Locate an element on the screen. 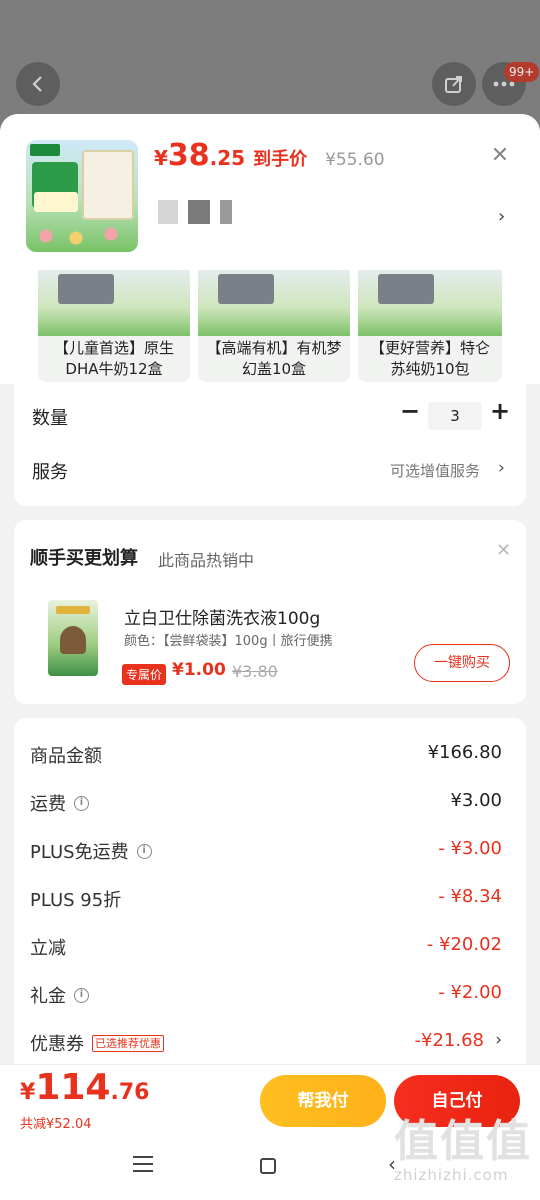  fee-label-text: 优惠券 is located at coordinates (57, 1044).